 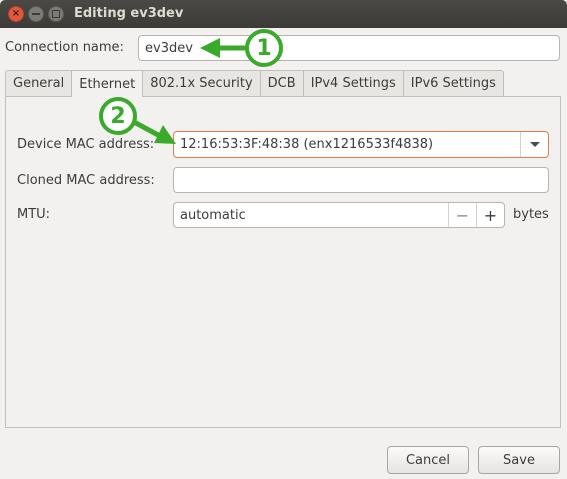 What do you see at coordinates (349, 48) in the screenshot?
I see `connection-name-input` at bounding box center [349, 48].